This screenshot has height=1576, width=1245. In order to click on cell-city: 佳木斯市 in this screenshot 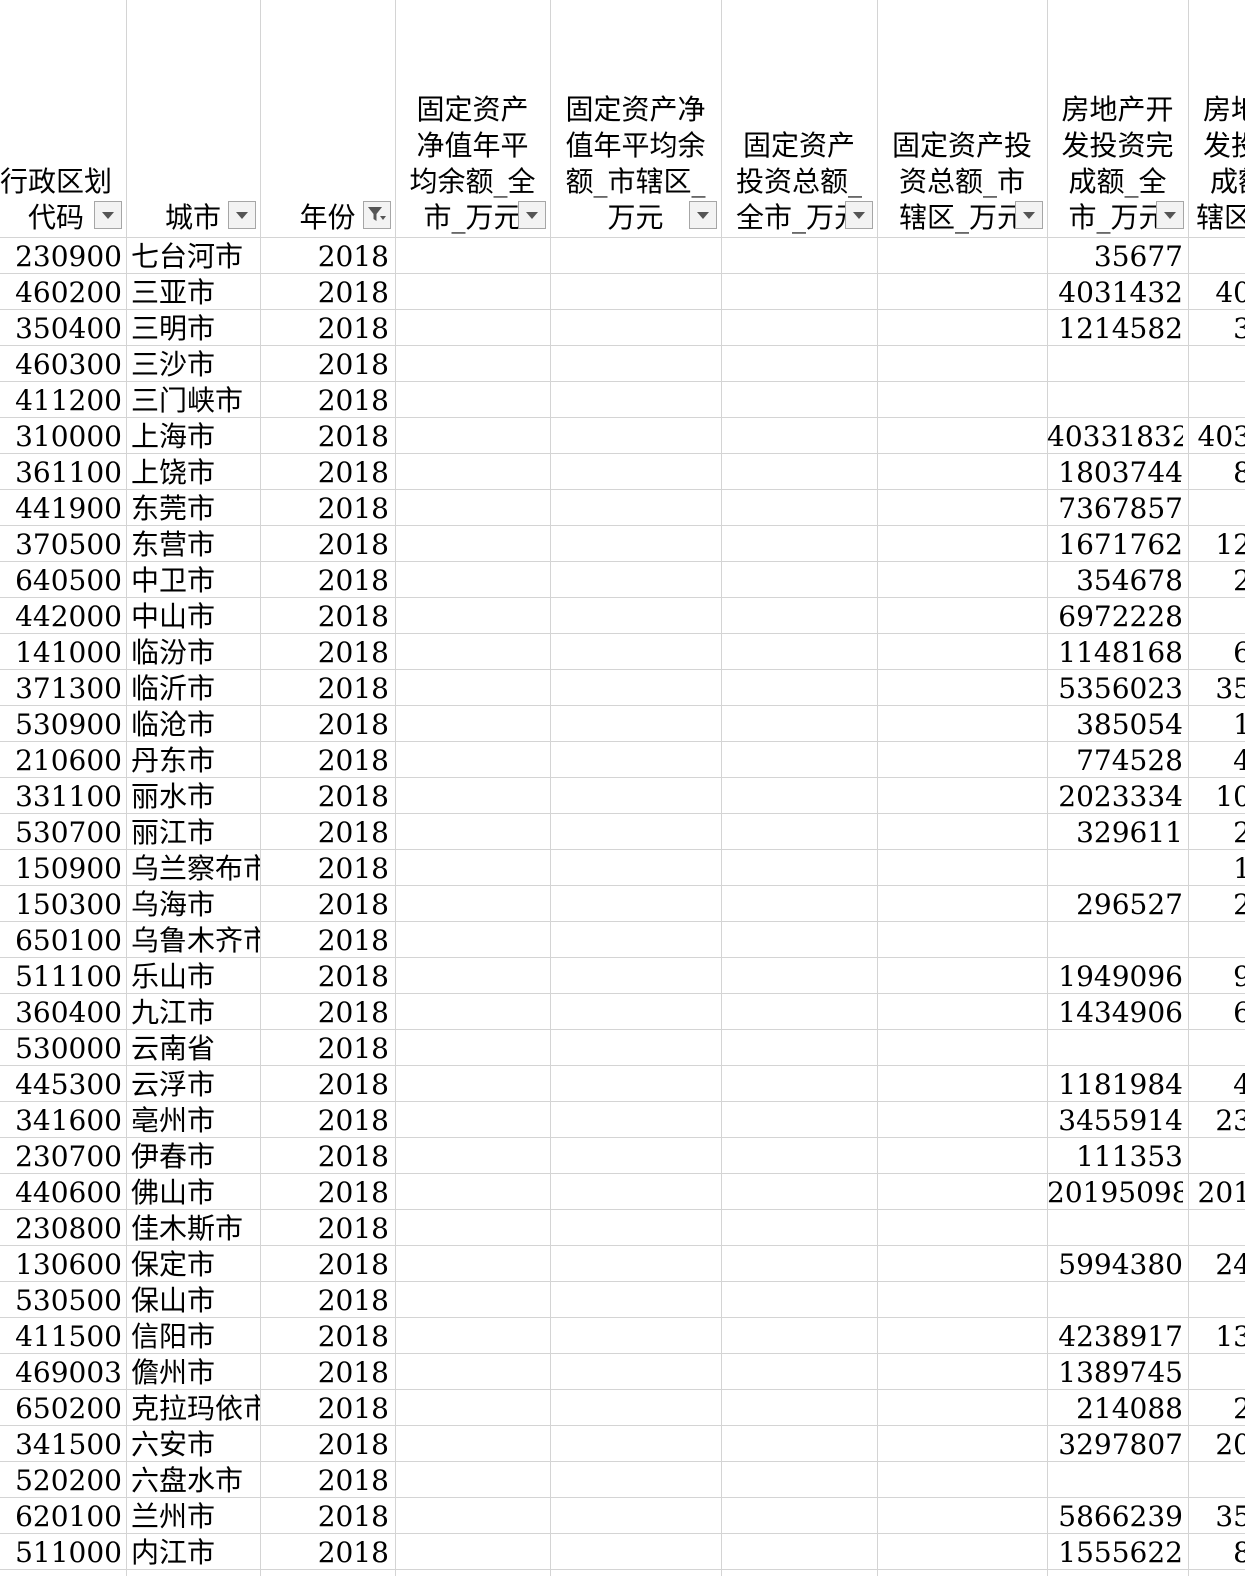, I will do `click(195, 1227)`.